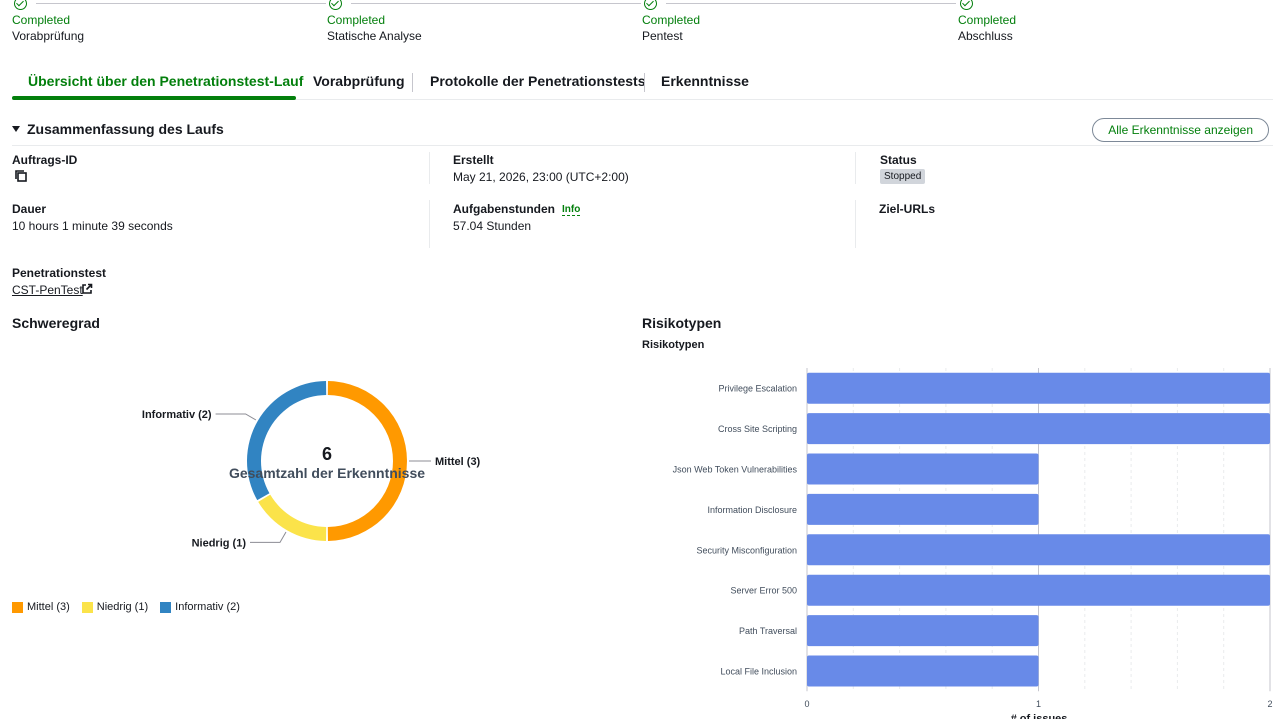 The height and width of the screenshot is (719, 1280). I want to click on tab-overview: Übersicht über den Penetrationstest-Lauf, so click(165, 82).